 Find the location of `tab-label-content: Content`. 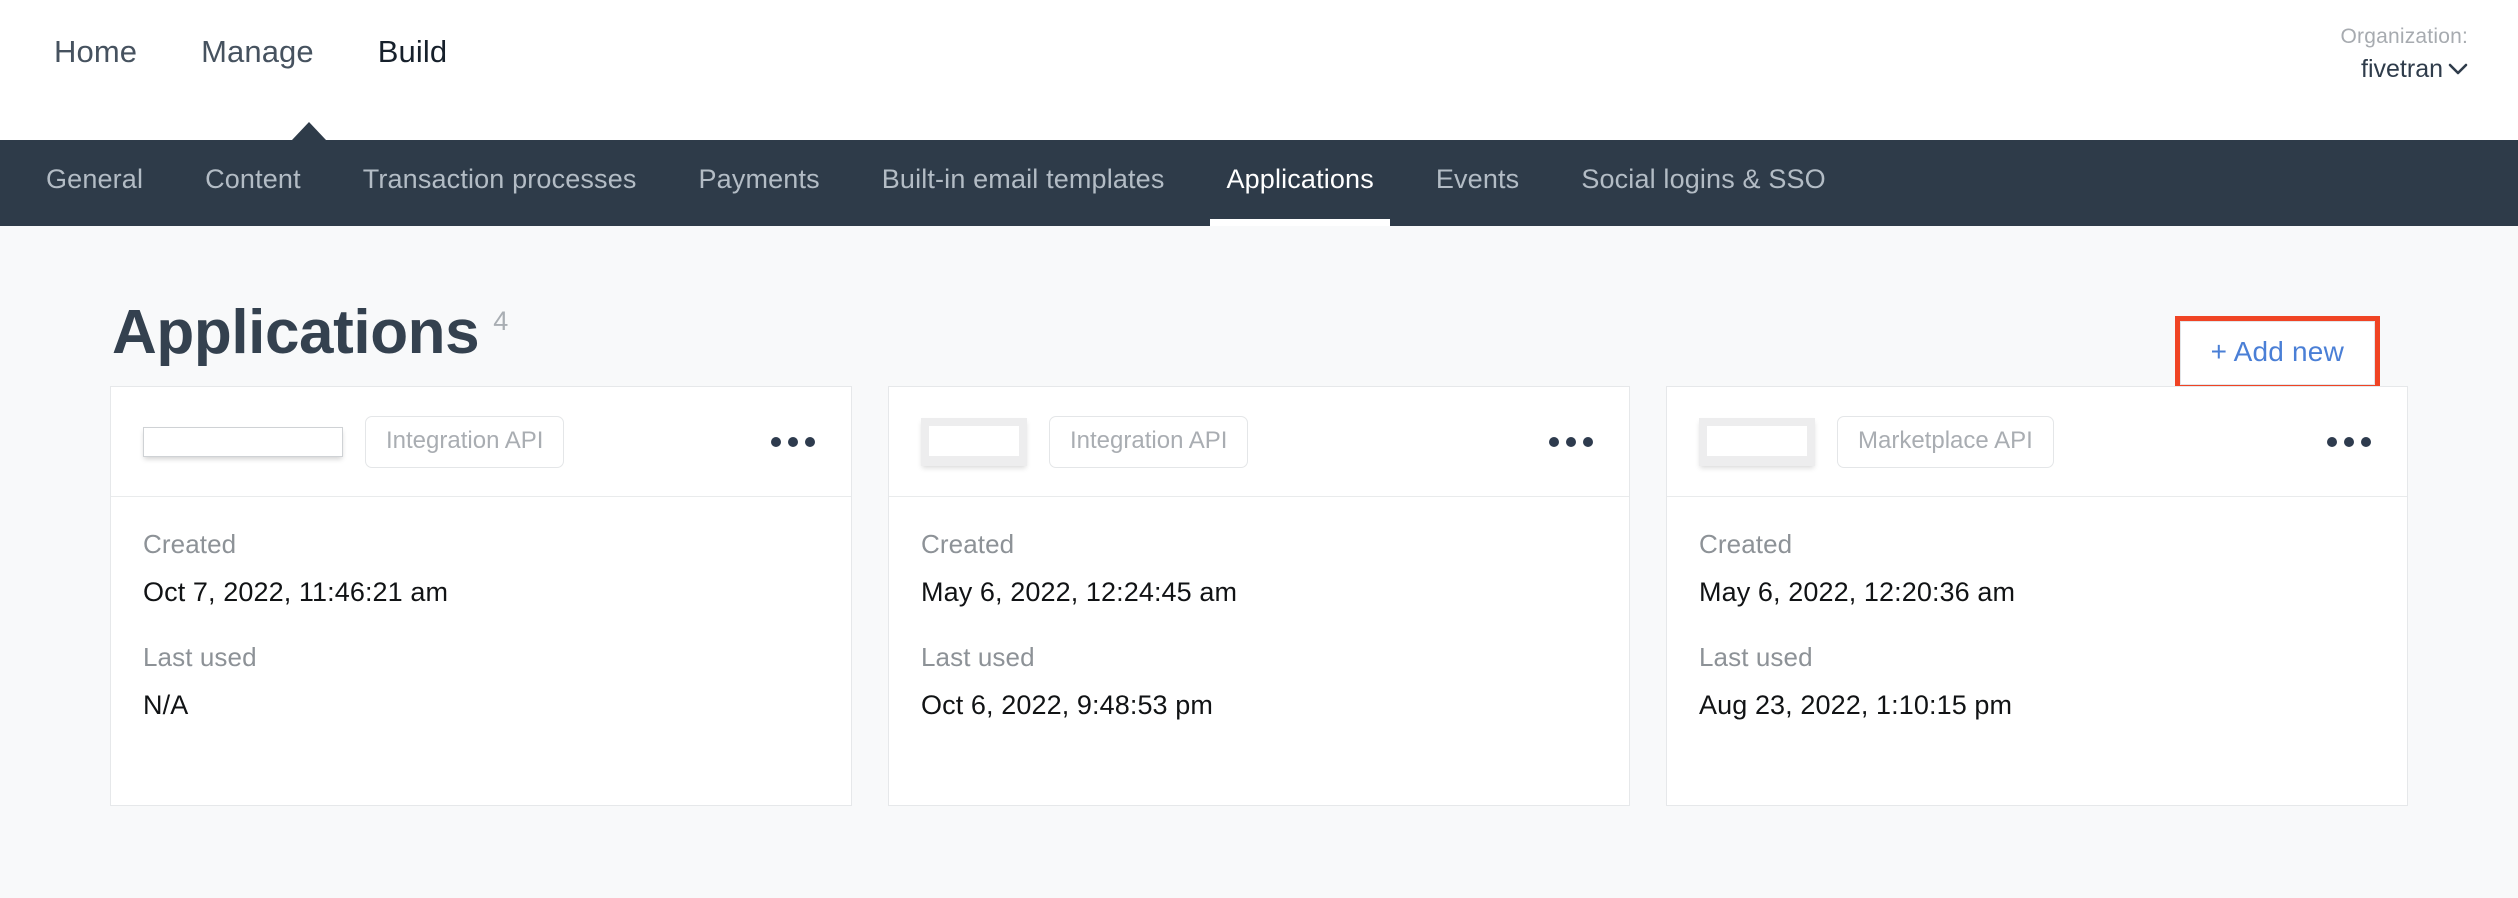

tab-label-content: Content is located at coordinates (253, 179).